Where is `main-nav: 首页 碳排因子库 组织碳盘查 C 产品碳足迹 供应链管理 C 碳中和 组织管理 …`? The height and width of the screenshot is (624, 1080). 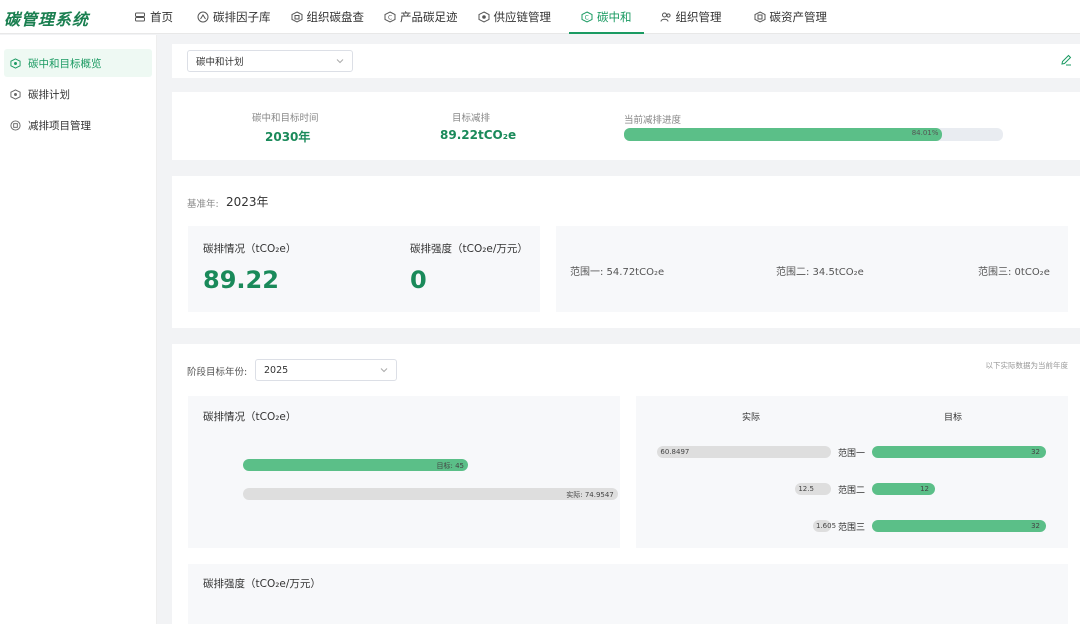 main-nav: 首页 碳排因子库 组织碳盘查 C 产品碳足迹 供应链管理 C 碳中和 组织管理 … is located at coordinates (480, 17).